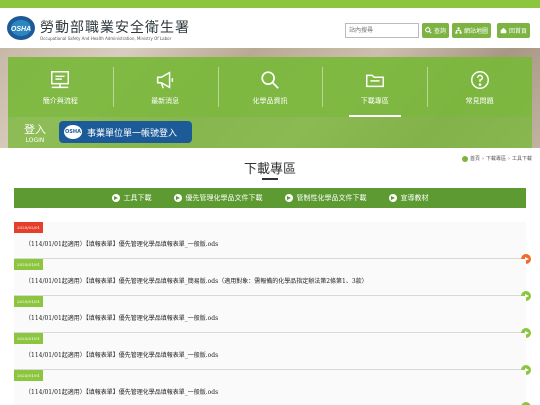 The image size is (540, 405). What do you see at coordinates (29, 227) in the screenshot?
I see `date-badge: 2025/02/01` at bounding box center [29, 227].